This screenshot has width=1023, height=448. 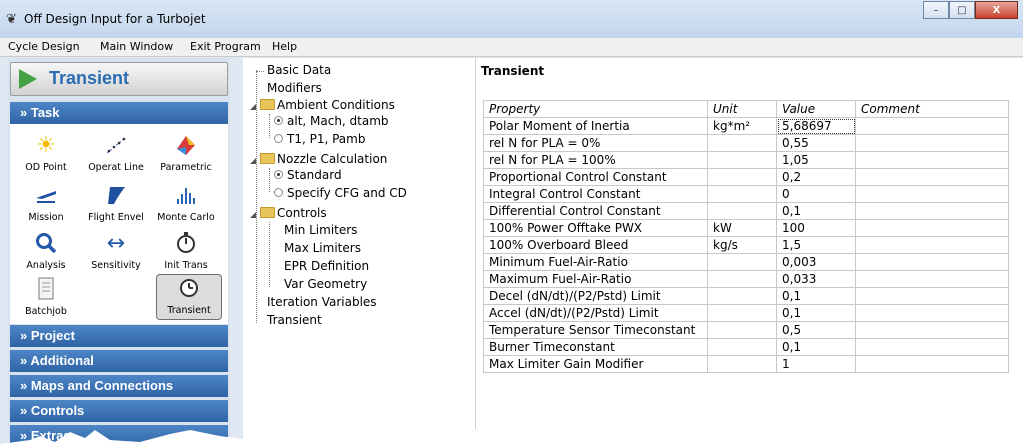 What do you see at coordinates (816, 126) in the screenshot?
I see `cell-value: 5,68697` at bounding box center [816, 126].